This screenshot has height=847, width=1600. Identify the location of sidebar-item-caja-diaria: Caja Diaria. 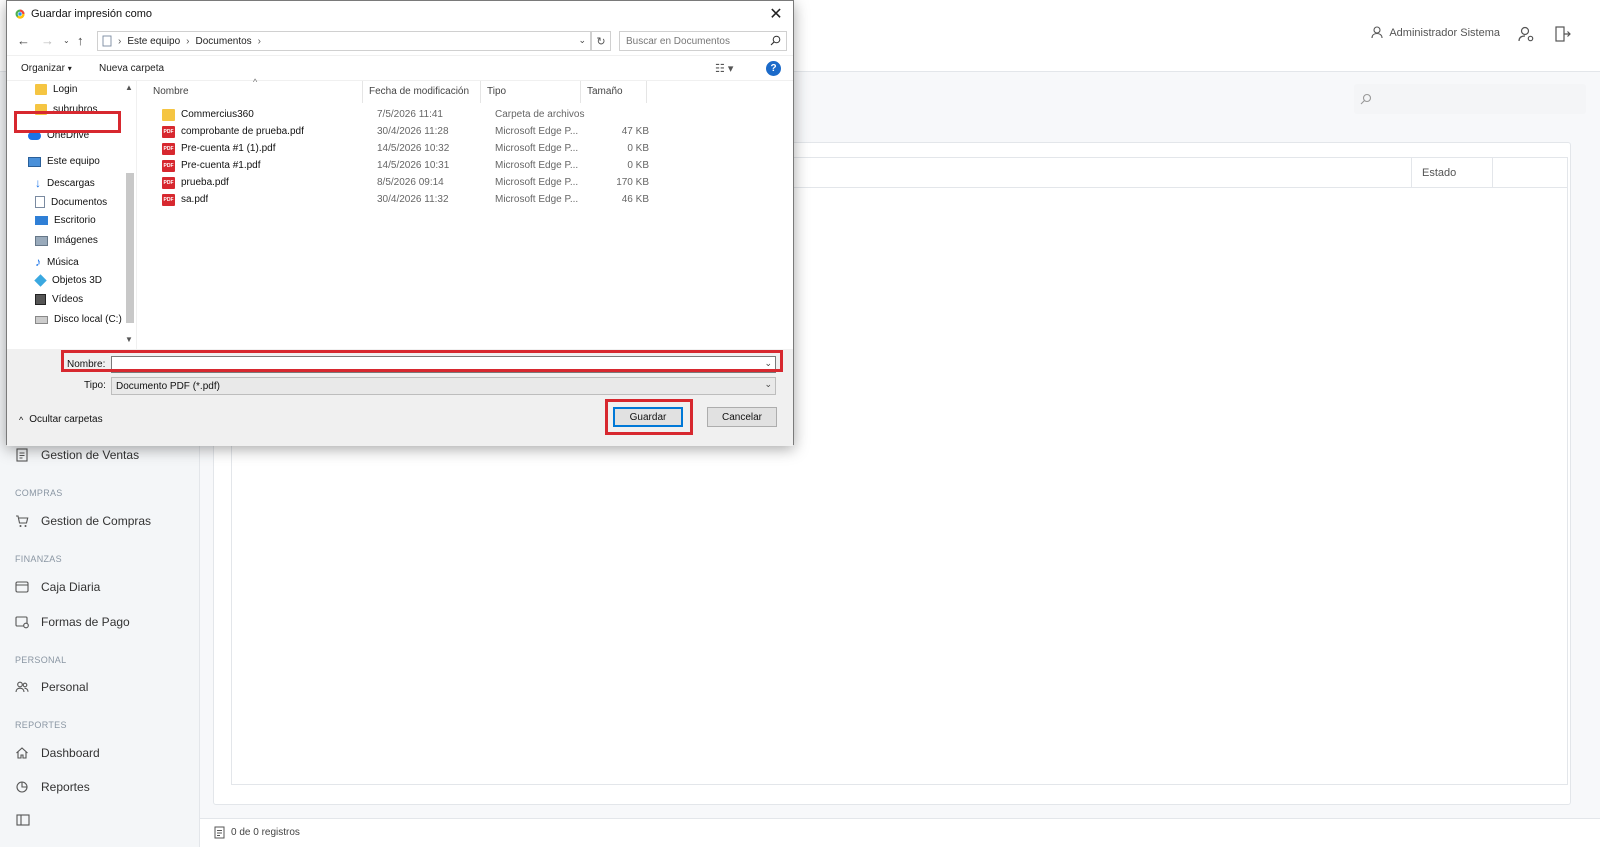
(57, 587).